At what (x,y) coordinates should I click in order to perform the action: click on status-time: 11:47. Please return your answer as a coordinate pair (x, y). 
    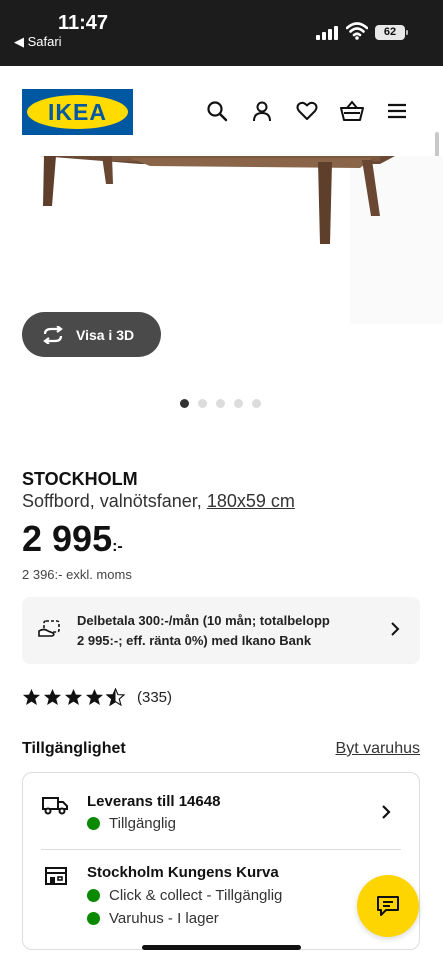
    Looking at the image, I should click on (83, 23).